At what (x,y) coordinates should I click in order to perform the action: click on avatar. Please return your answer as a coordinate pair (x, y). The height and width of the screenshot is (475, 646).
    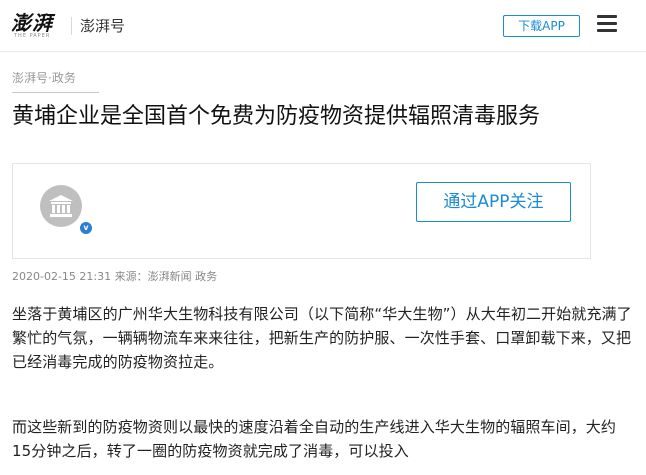
    Looking at the image, I should click on (61, 206).